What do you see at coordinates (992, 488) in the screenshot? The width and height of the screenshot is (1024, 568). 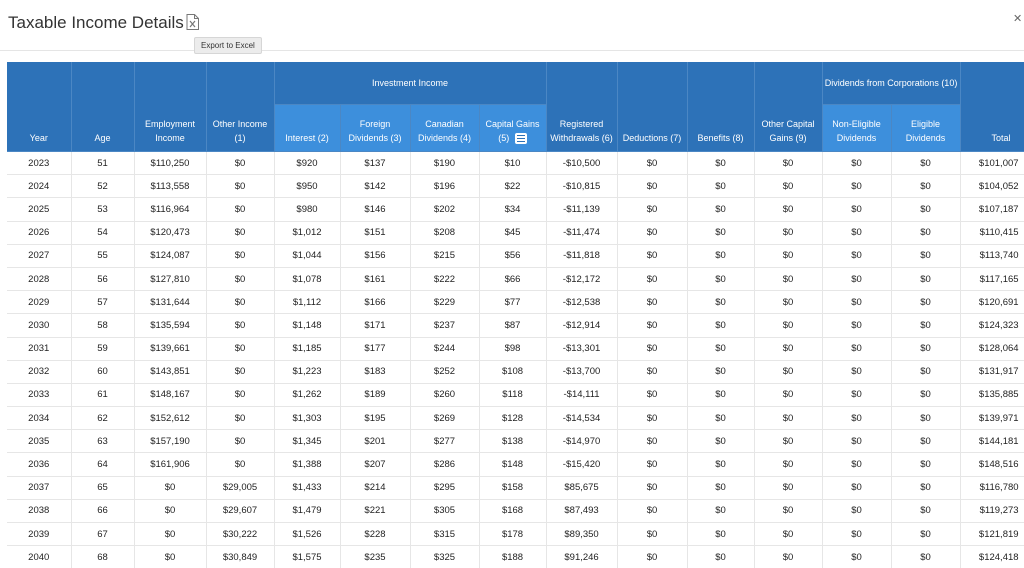 I see `table-cell: $116,780` at bounding box center [992, 488].